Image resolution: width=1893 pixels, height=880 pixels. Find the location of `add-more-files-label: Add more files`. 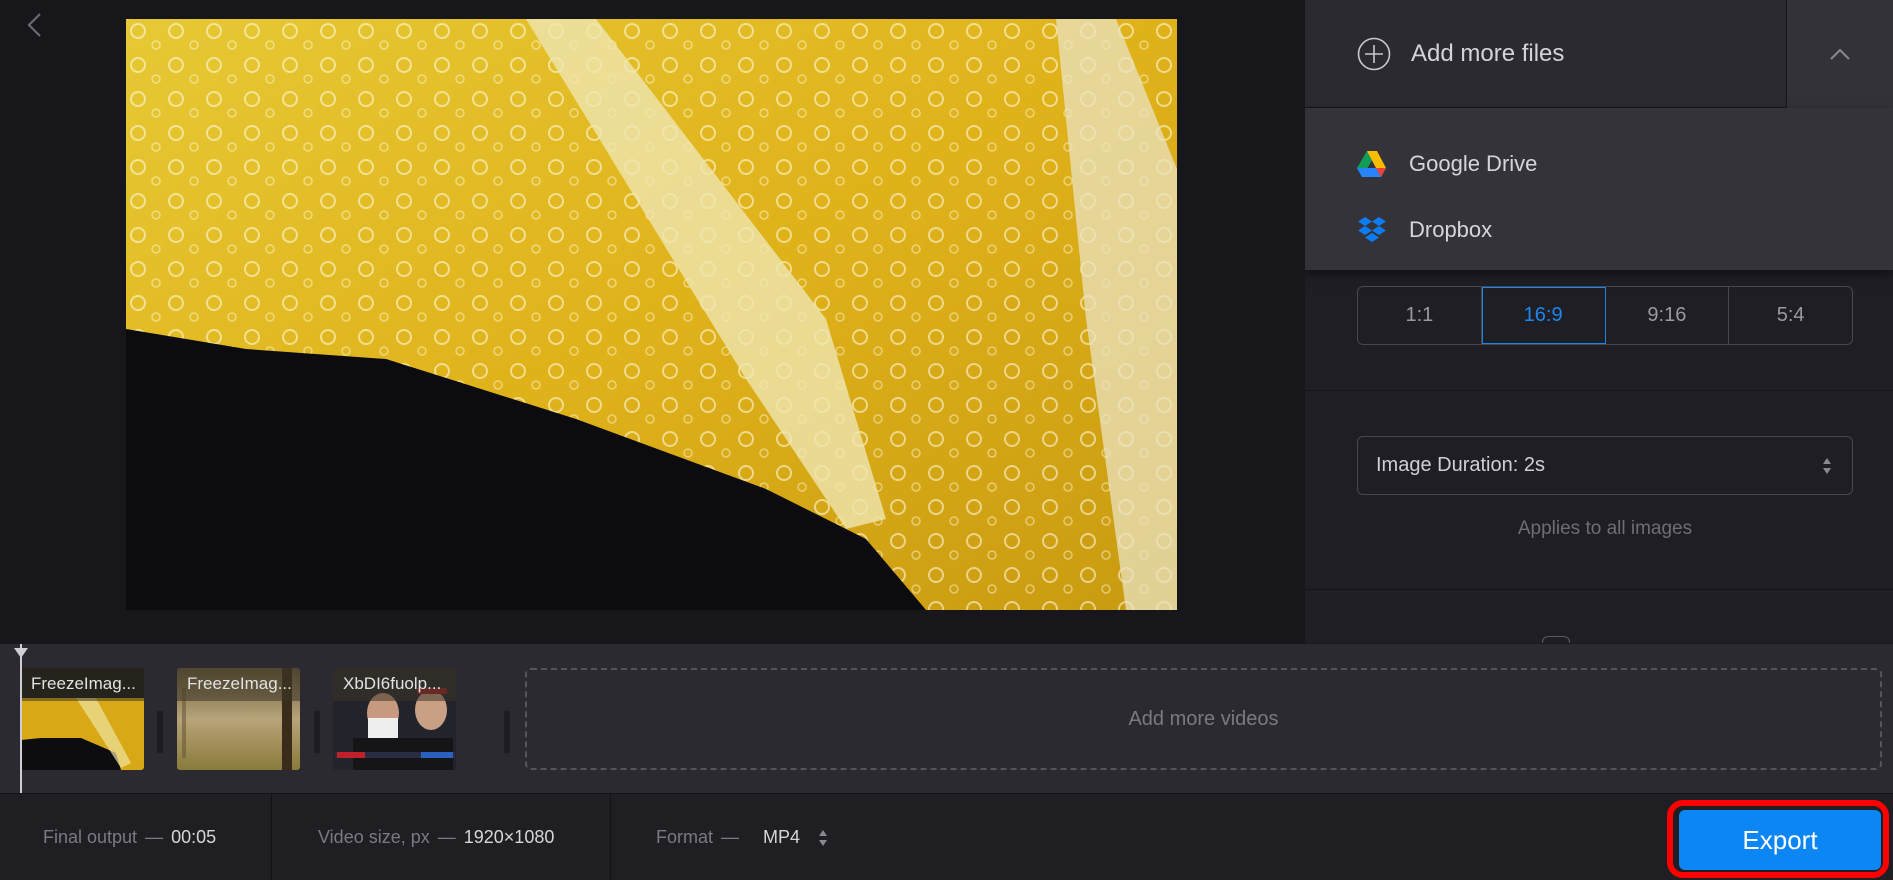

add-more-files-label: Add more files is located at coordinates (1488, 53).